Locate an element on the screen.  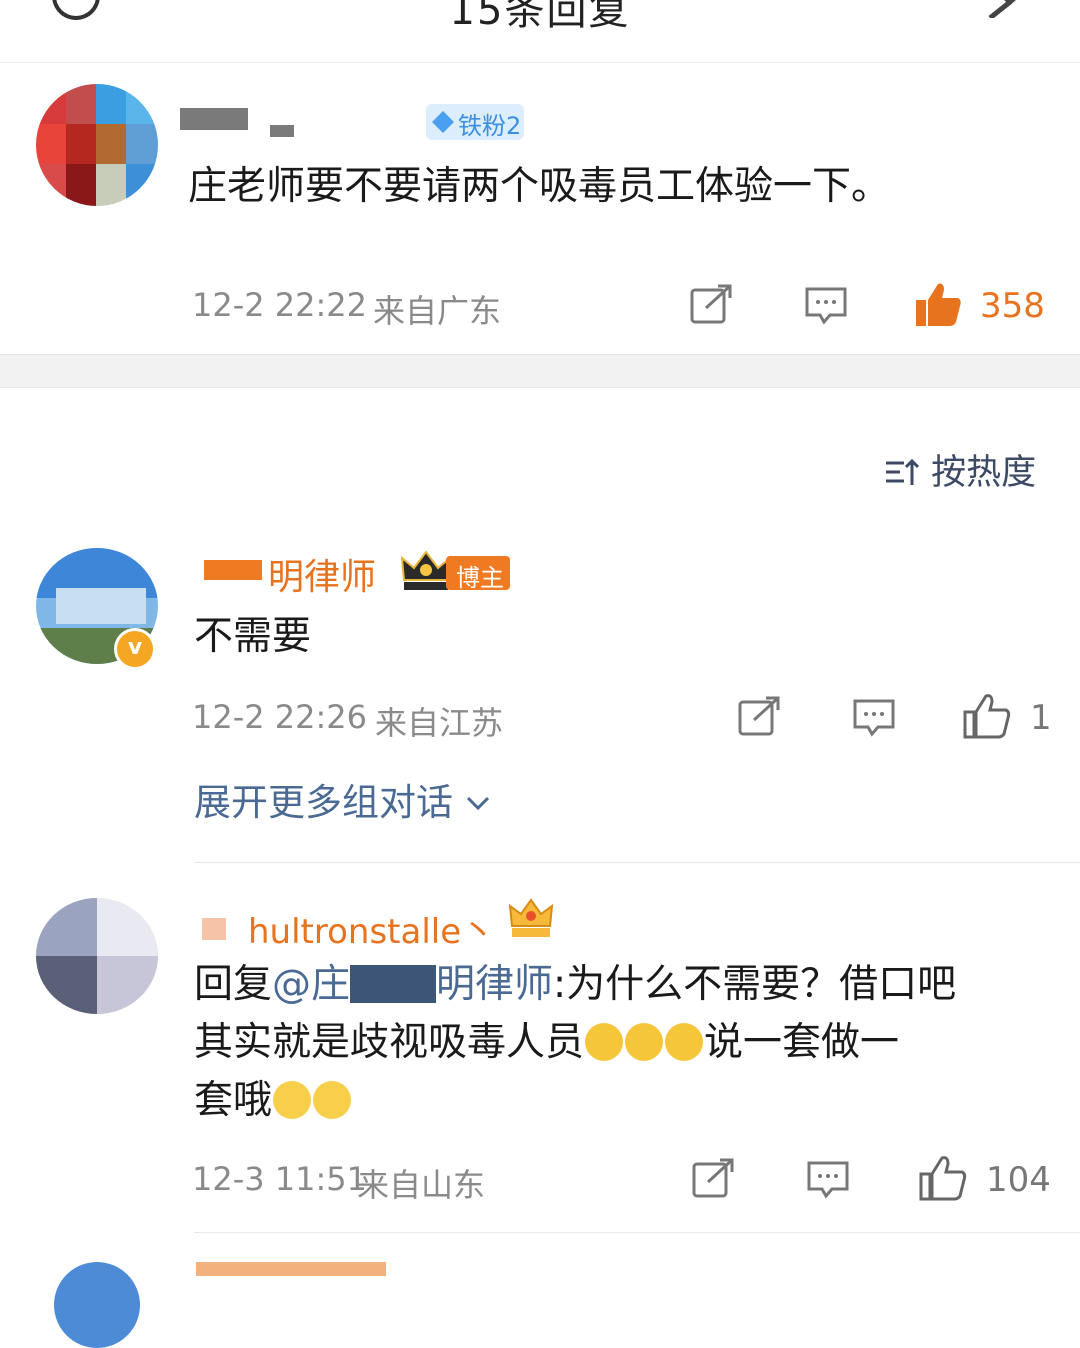
reply-prefix: 回复 is located at coordinates (233, 984).